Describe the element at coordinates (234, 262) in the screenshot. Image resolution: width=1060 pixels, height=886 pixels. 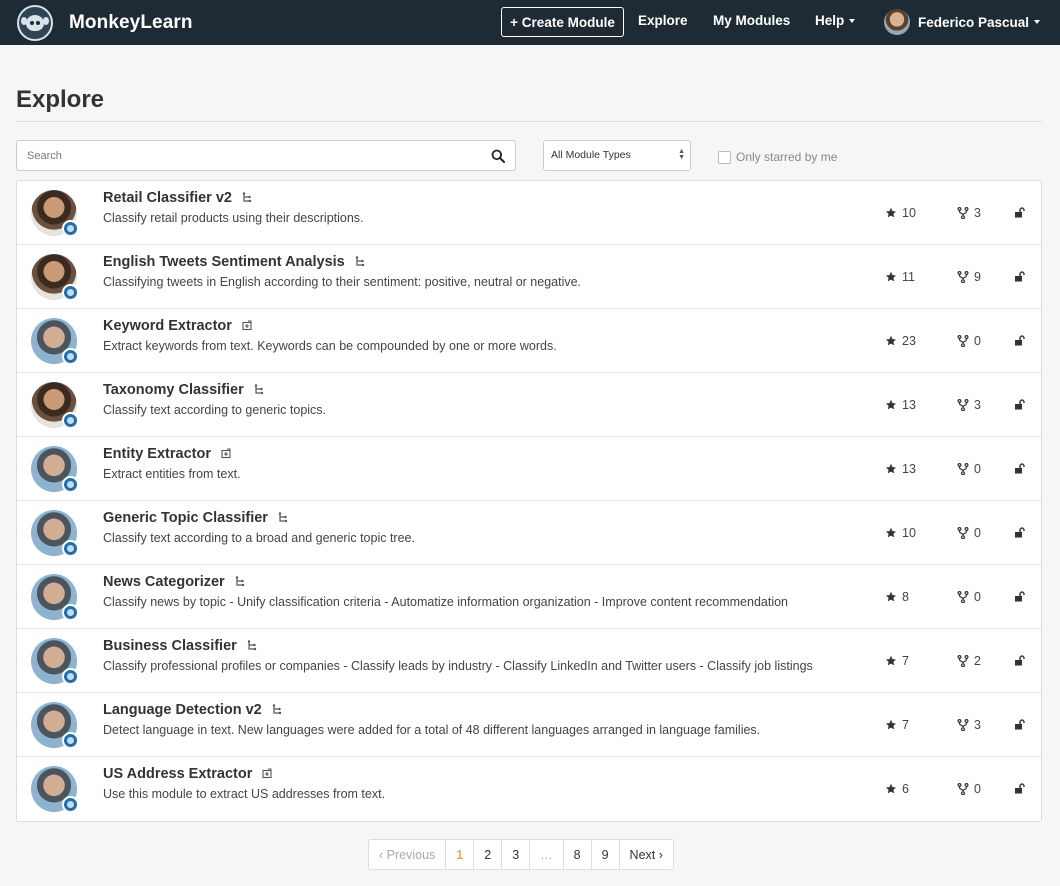
I see `module-title-link: English Tweets Sentiment Analysis` at that location.